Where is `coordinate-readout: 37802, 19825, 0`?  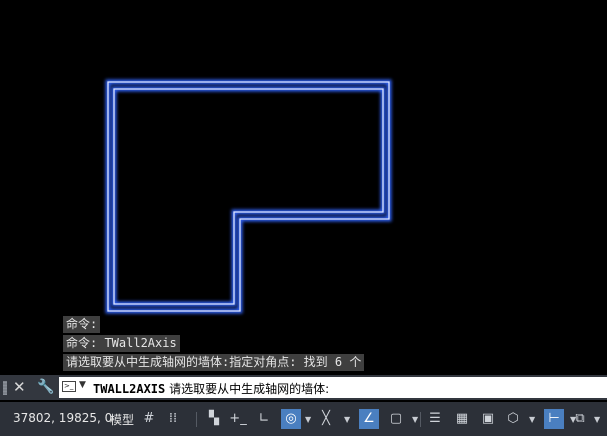 coordinate-readout: 37802, 19825, 0 is located at coordinates (62, 418).